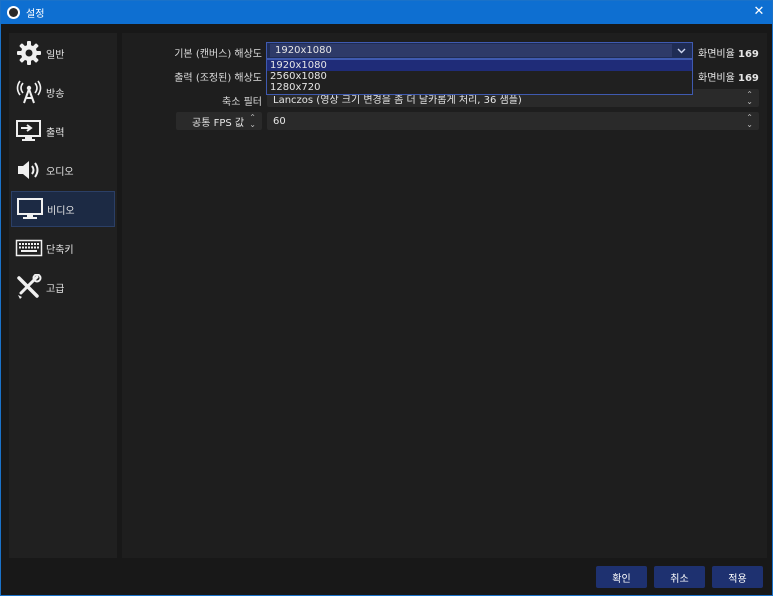 This screenshot has height=596, width=773. Describe the element at coordinates (29, 53) in the screenshot. I see `gear-icon` at that location.